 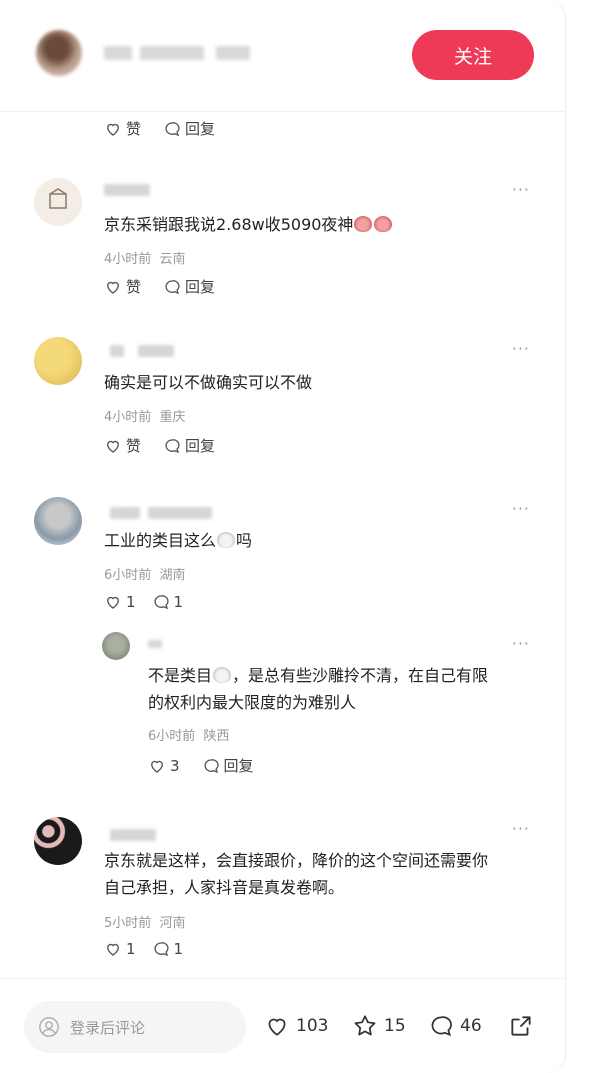 I want to click on comment-meta: 5小时前 河南, so click(x=145, y=923).